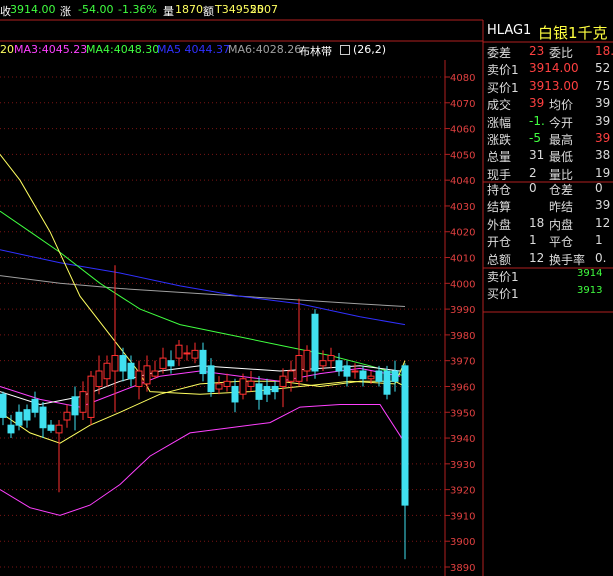 The width and height of the screenshot is (613, 576). What do you see at coordinates (603, 172) in the screenshot?
I see `quote-row-value2: 19` at bounding box center [603, 172].